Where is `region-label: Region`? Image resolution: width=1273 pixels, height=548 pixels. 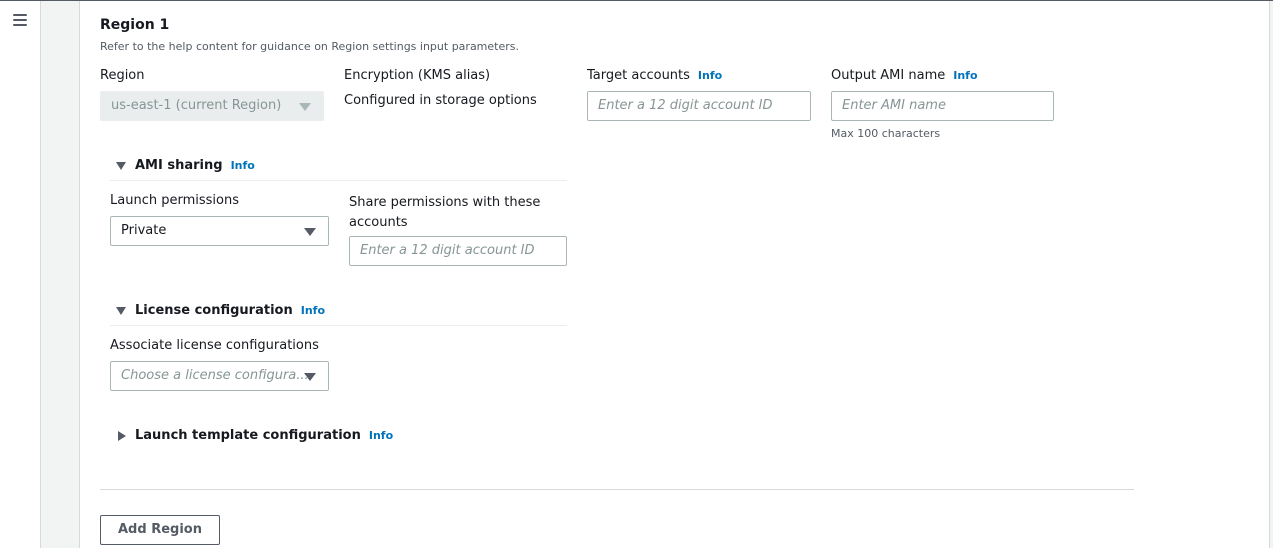 region-label: Region is located at coordinates (122, 75).